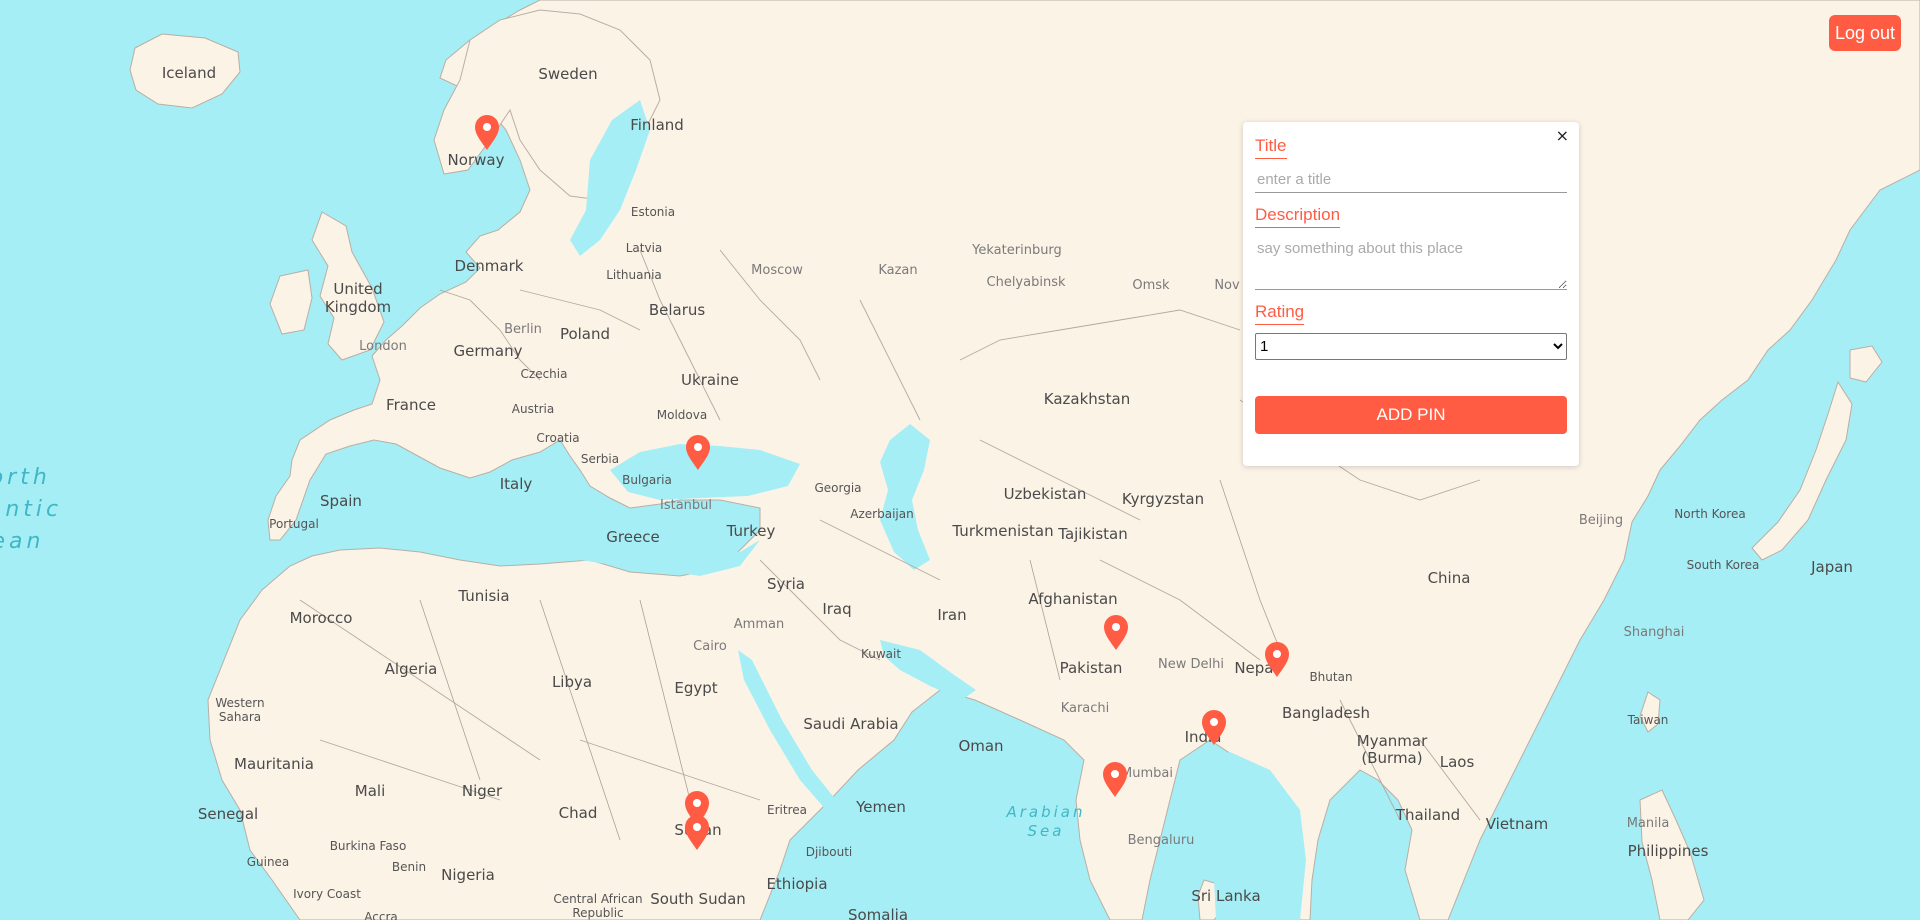 The image size is (1920, 920). I want to click on label-iraq: Iraq, so click(836, 609).